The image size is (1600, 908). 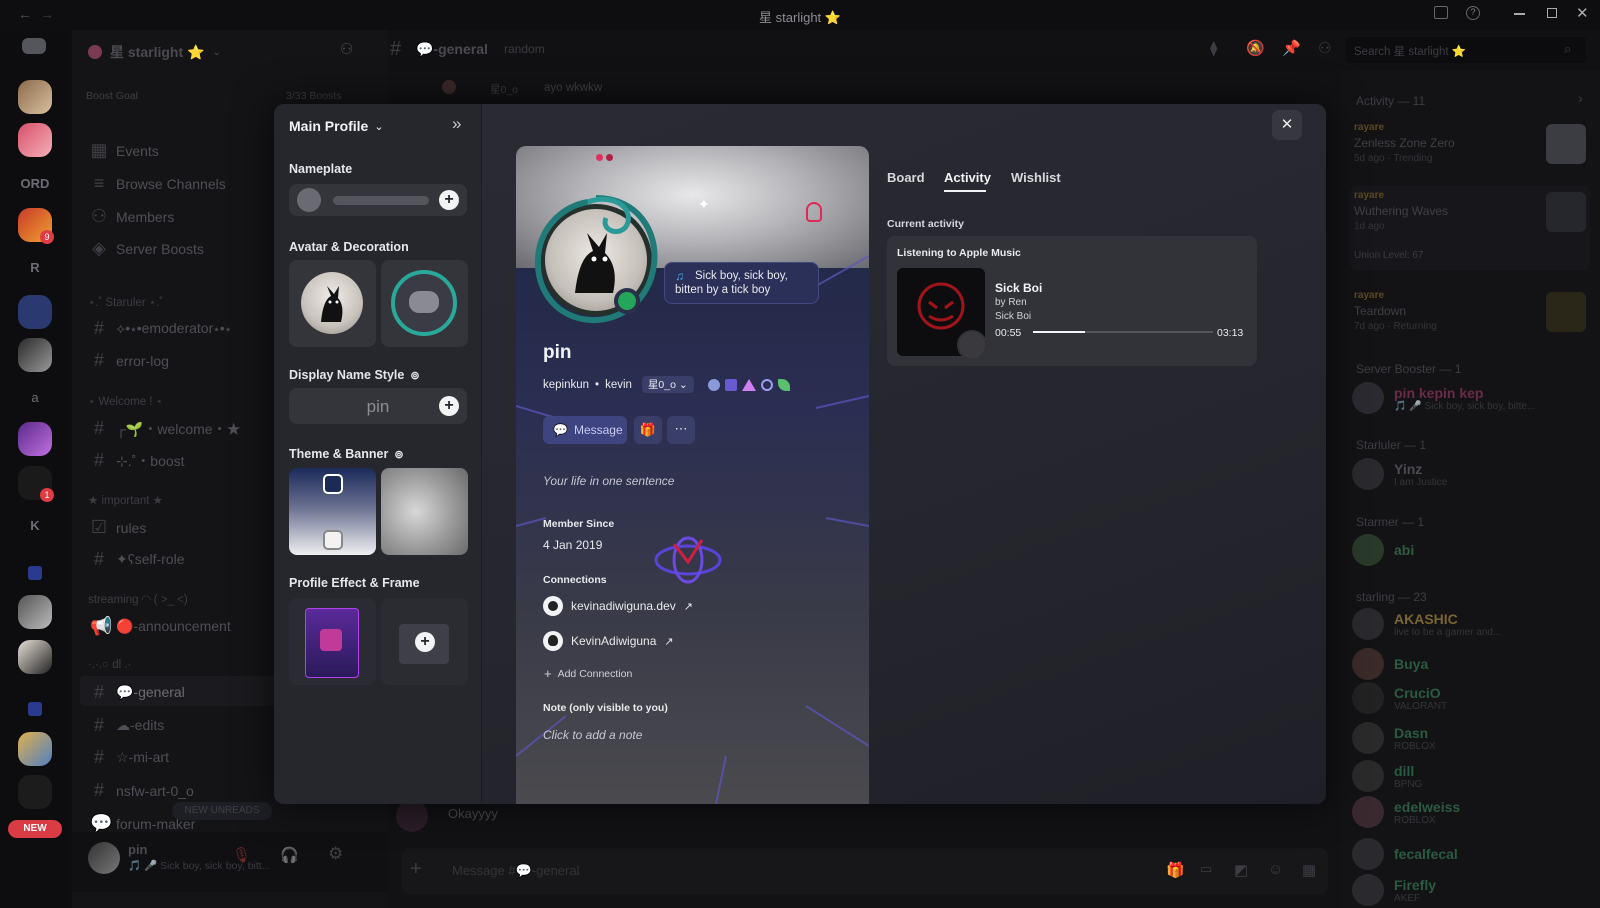 I want to click on bell-off-icon: 🔕, so click(x=1255, y=48).